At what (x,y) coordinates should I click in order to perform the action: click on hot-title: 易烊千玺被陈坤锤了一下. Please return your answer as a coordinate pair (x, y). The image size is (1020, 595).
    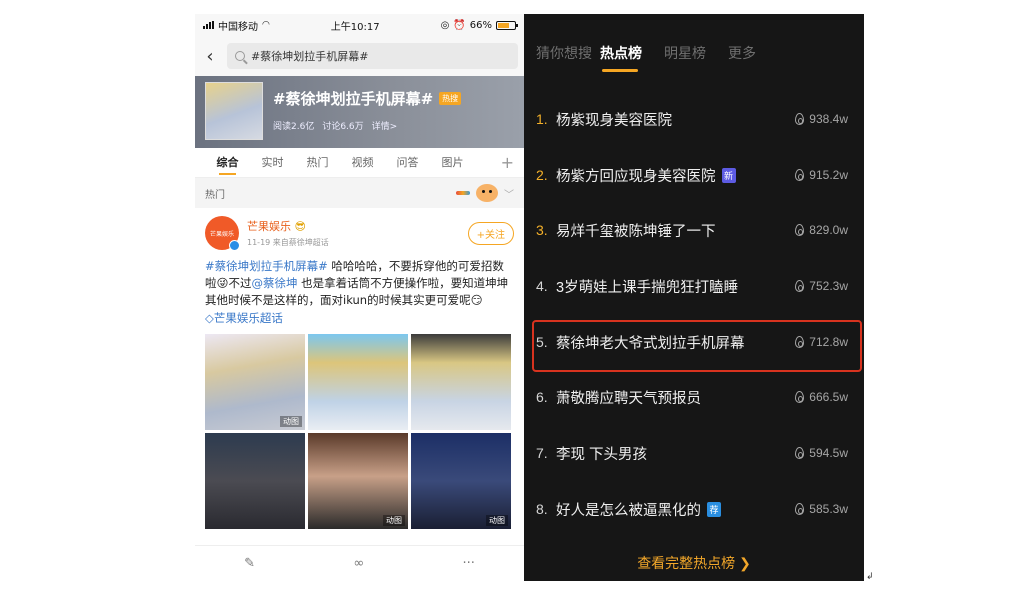
    Looking at the image, I should click on (636, 231).